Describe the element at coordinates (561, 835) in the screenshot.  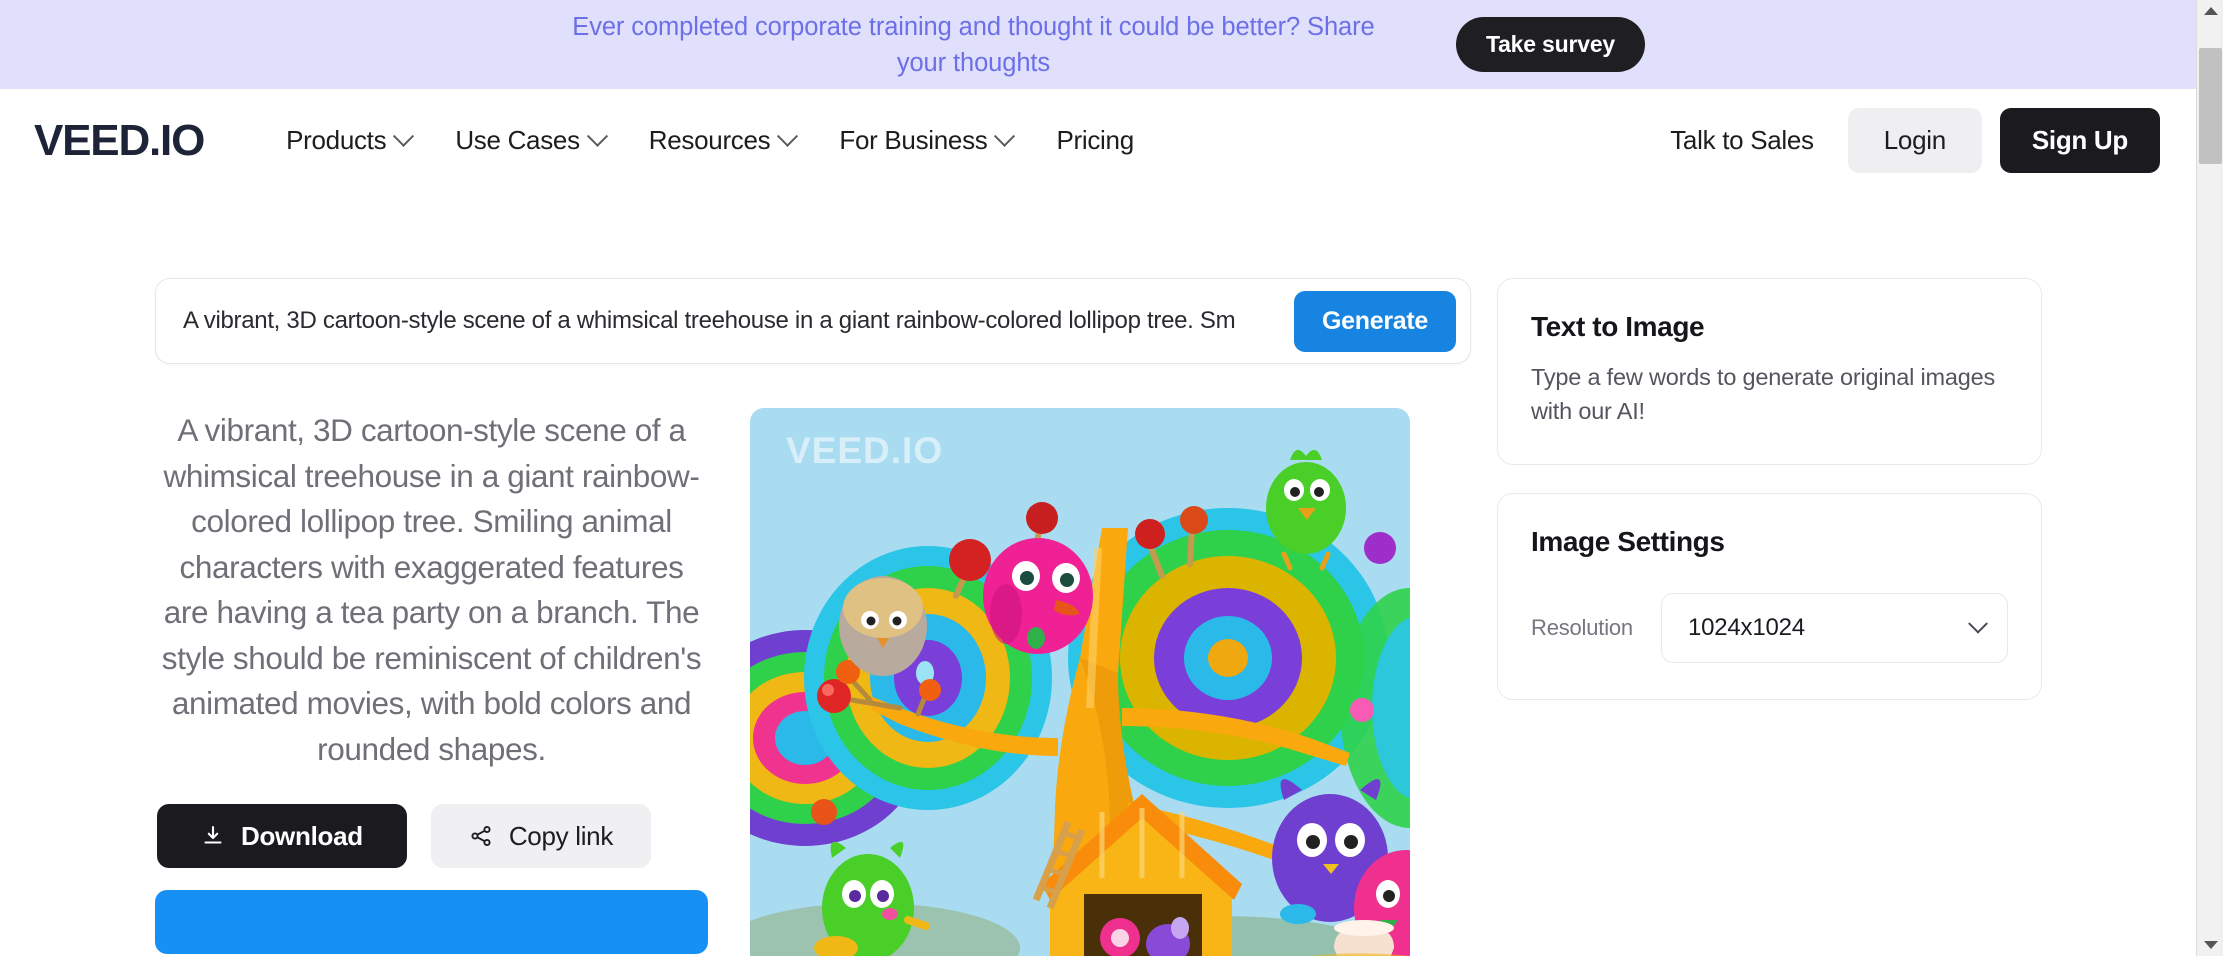
I see `copy-link-button-label: Copy link` at that location.